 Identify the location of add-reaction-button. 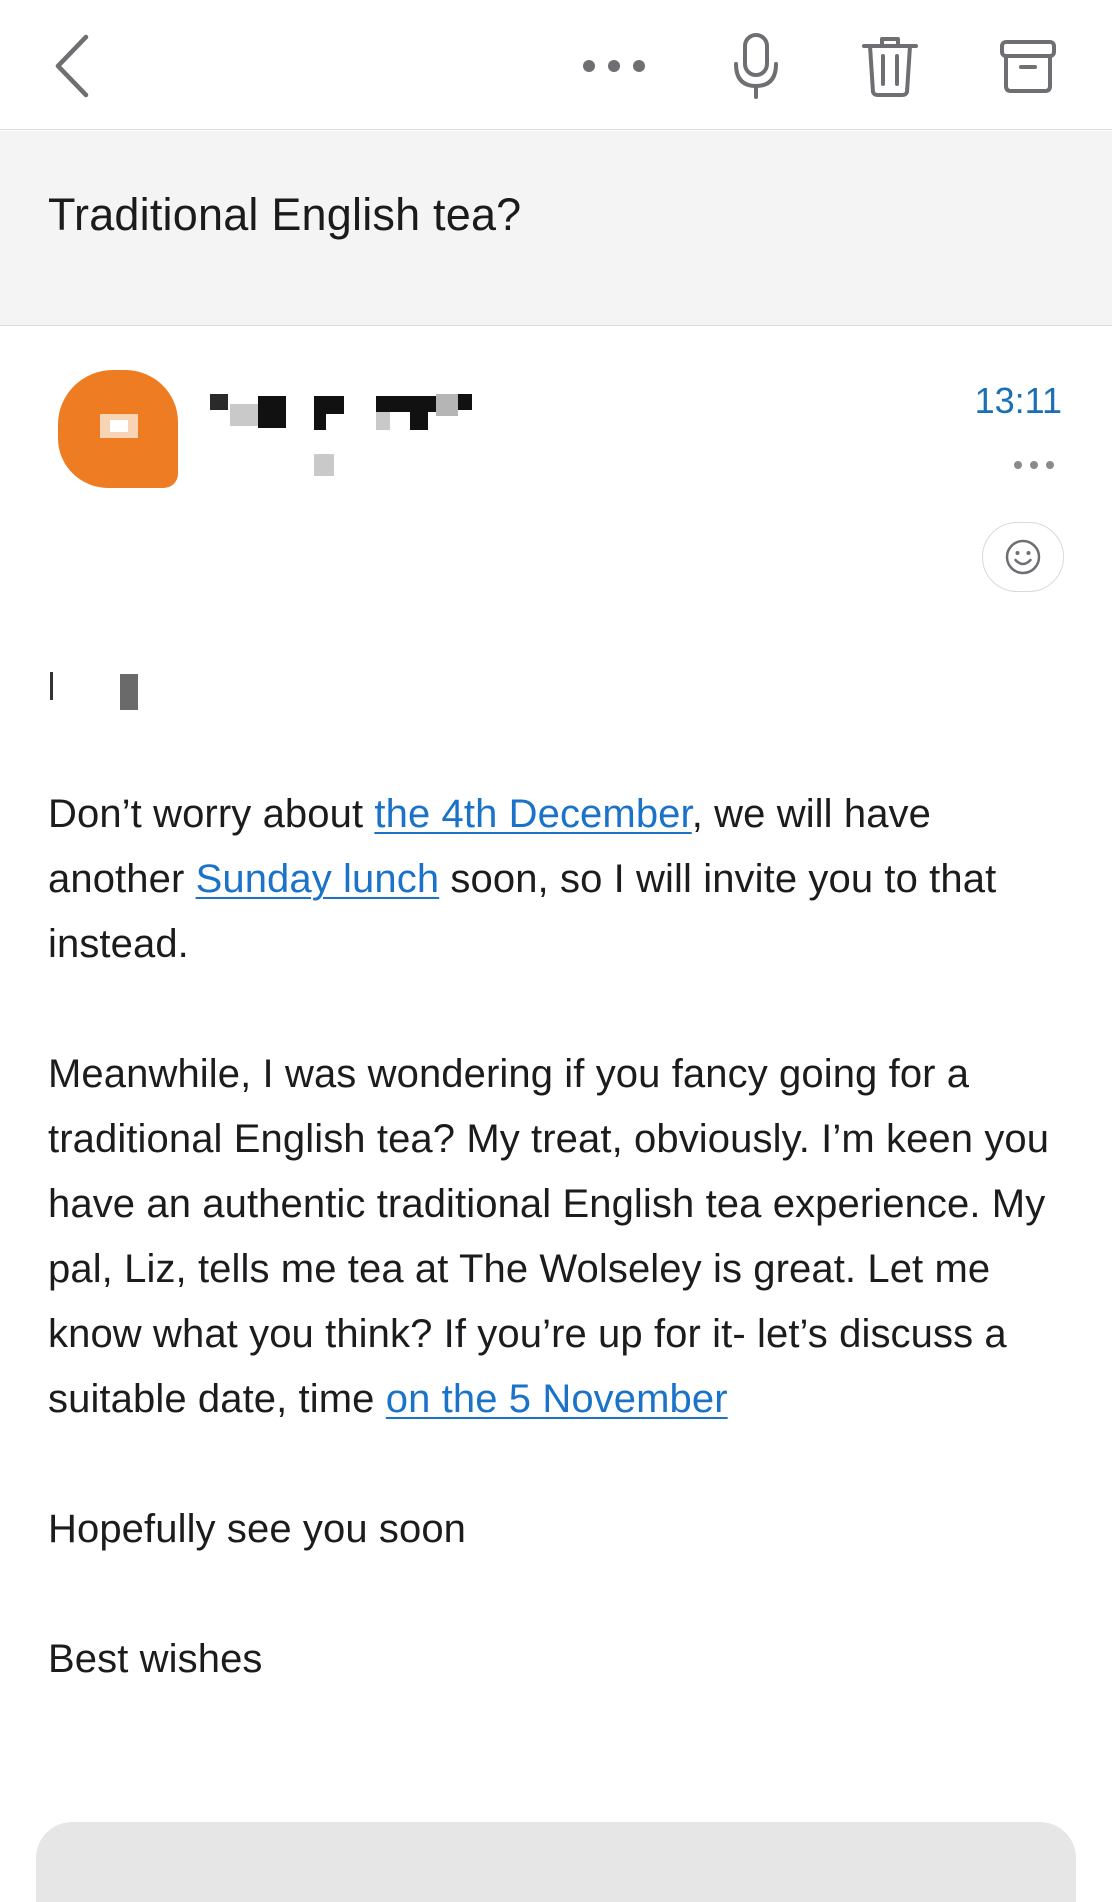
(1023, 557).